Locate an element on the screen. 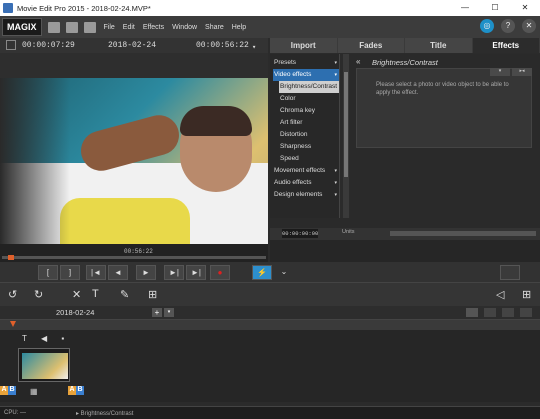  storyboard-mode-icon is located at coordinates (472, 312).